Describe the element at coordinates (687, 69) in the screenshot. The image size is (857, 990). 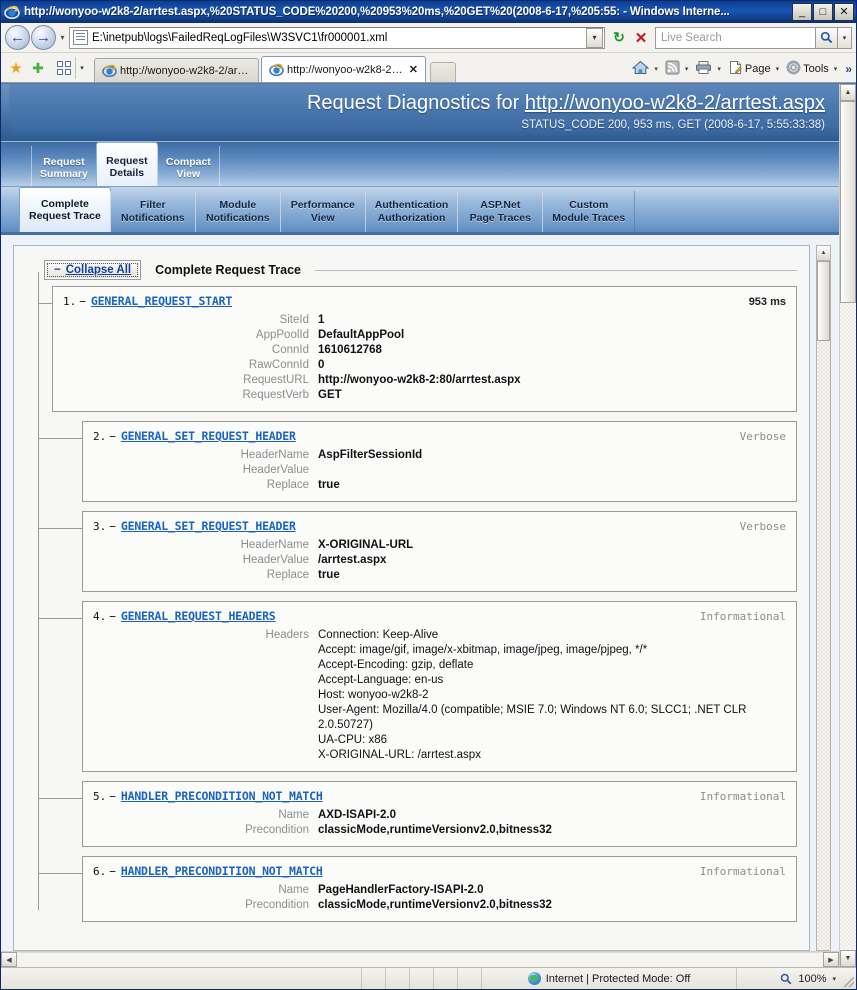
I see `feeds-dropdown: ▾` at that location.